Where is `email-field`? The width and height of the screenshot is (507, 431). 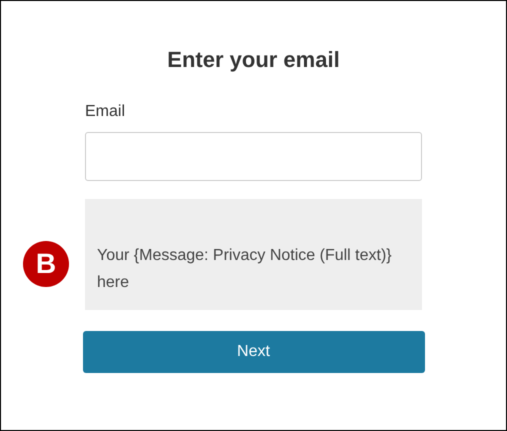
email-field is located at coordinates (253, 156).